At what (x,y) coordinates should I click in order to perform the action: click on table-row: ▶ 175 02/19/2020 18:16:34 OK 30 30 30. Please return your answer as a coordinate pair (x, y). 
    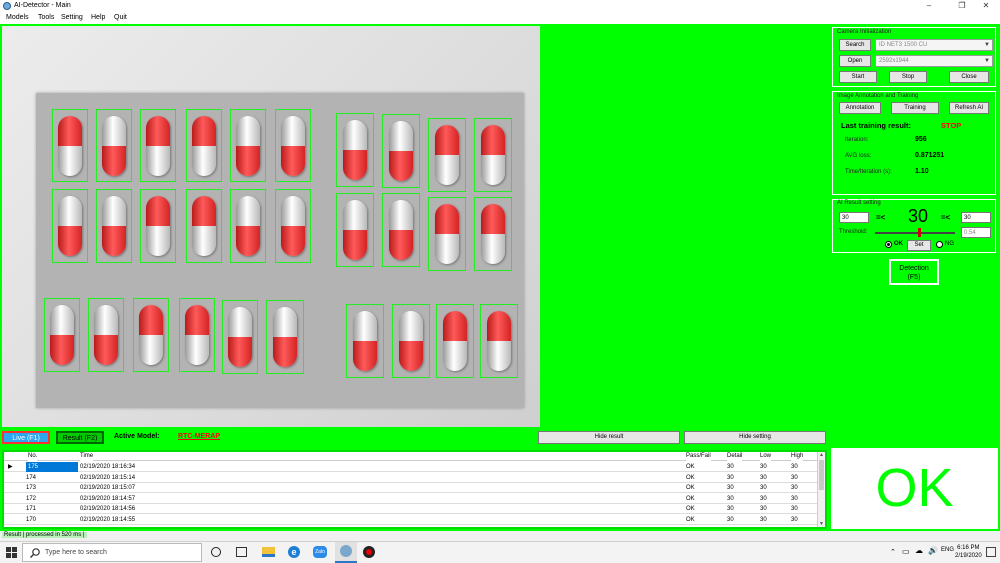
    Looking at the image, I should click on (410, 467).